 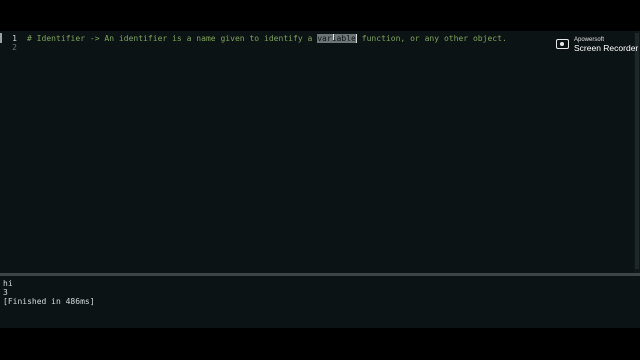 I want to click on line-number-gutter: 1 2, so click(x=10, y=152).